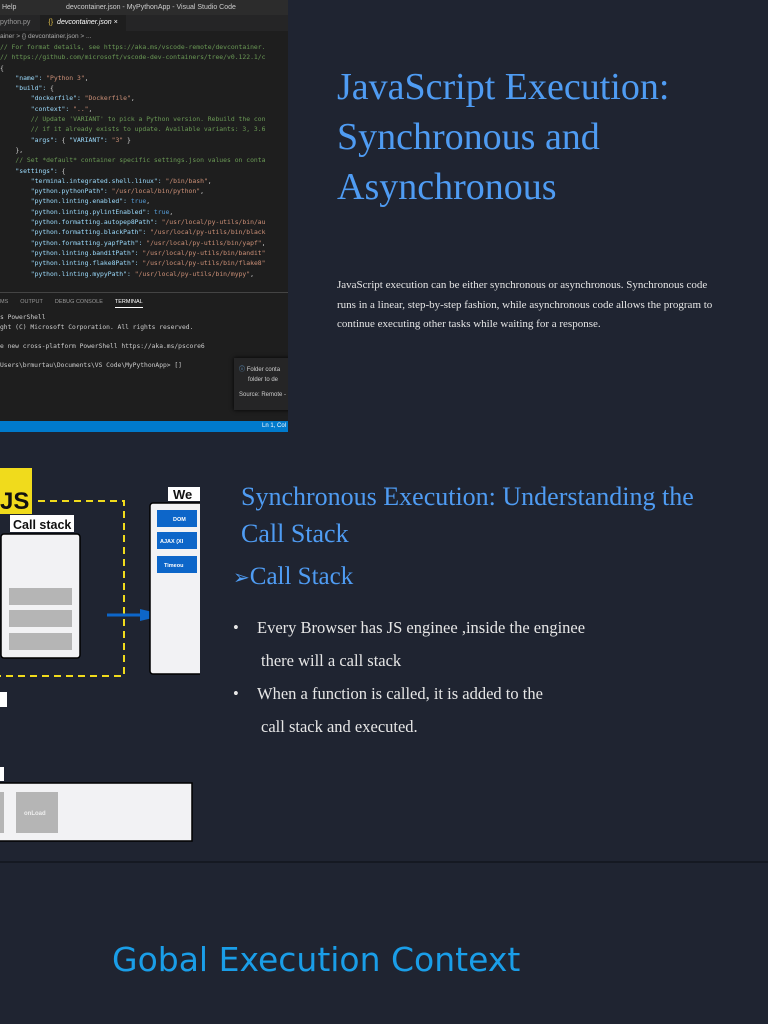 The height and width of the screenshot is (1024, 768). What do you see at coordinates (179, 520) in the screenshot?
I see `api-label: DOM` at bounding box center [179, 520].